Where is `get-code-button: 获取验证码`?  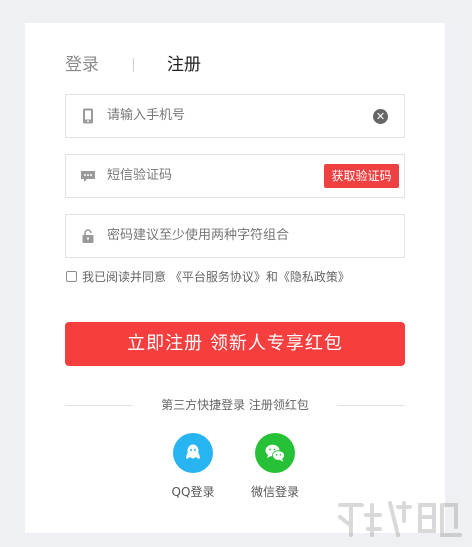 get-code-button: 获取验证码 is located at coordinates (361, 176).